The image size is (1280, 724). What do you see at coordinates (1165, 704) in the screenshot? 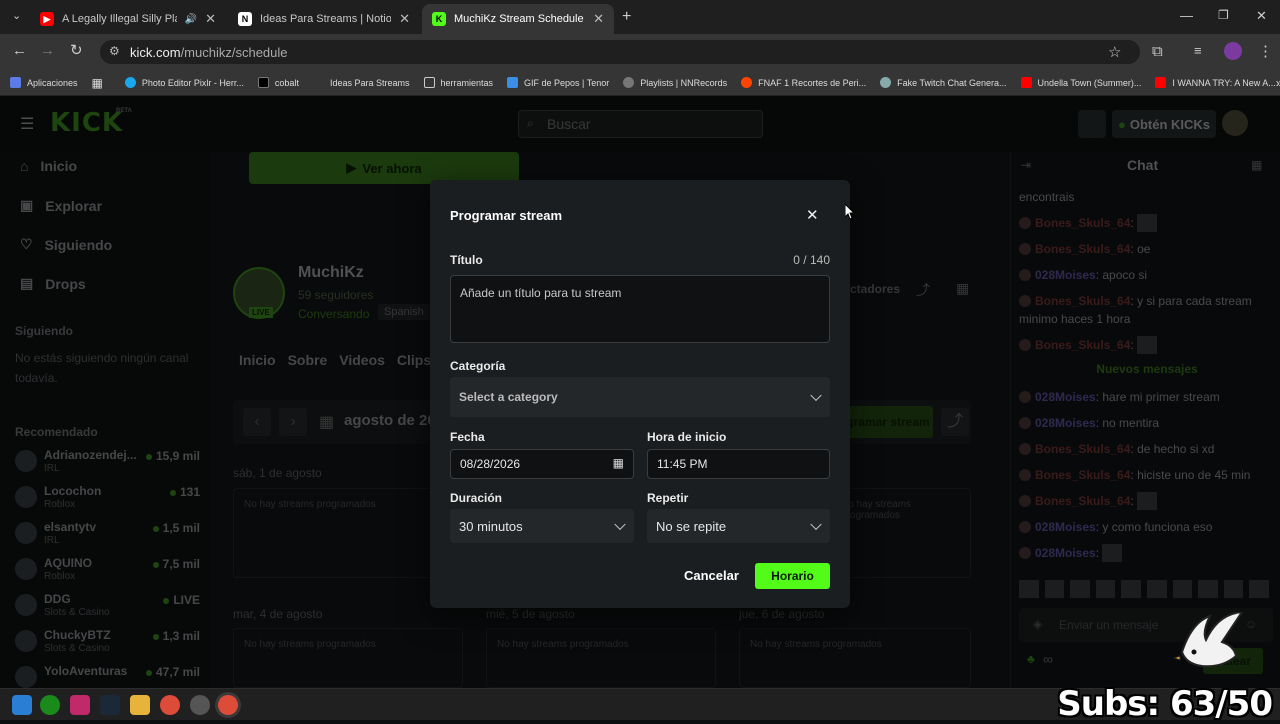
I see `subs-goal-overlay: Subs: 63/50` at bounding box center [1165, 704].